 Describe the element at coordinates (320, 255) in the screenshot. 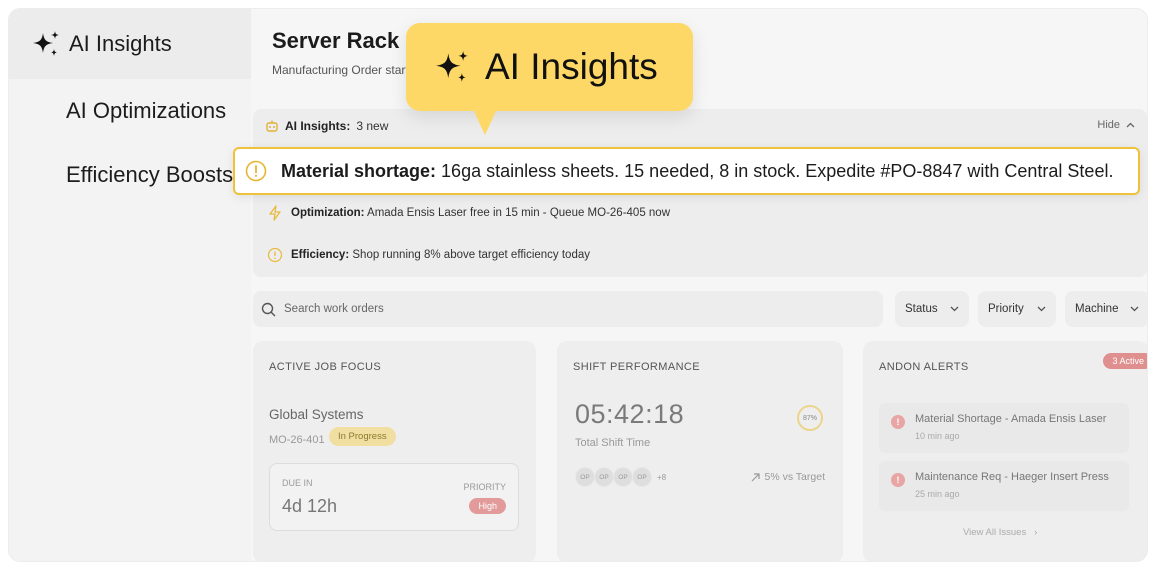

I see `insight-type: Efficiency:` at that location.